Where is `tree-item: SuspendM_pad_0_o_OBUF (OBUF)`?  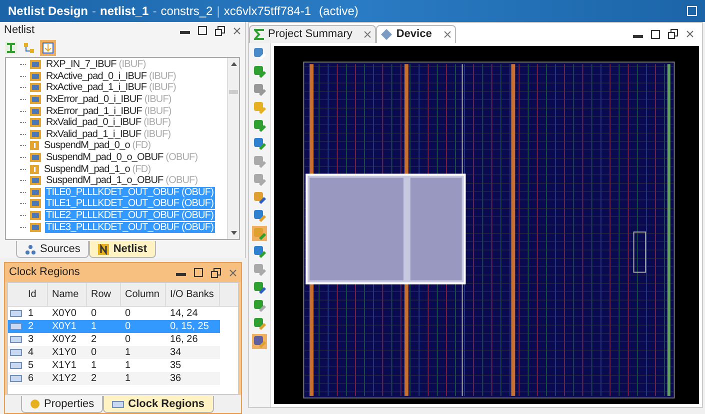 tree-item: SuspendM_pad_0_o_OBUF (OBUF) is located at coordinates (122, 158).